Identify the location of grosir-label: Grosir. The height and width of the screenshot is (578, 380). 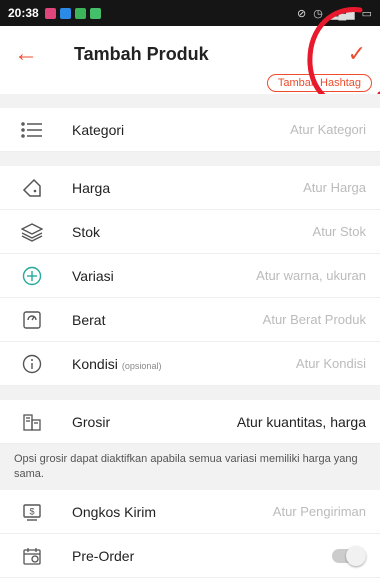
(91, 421).